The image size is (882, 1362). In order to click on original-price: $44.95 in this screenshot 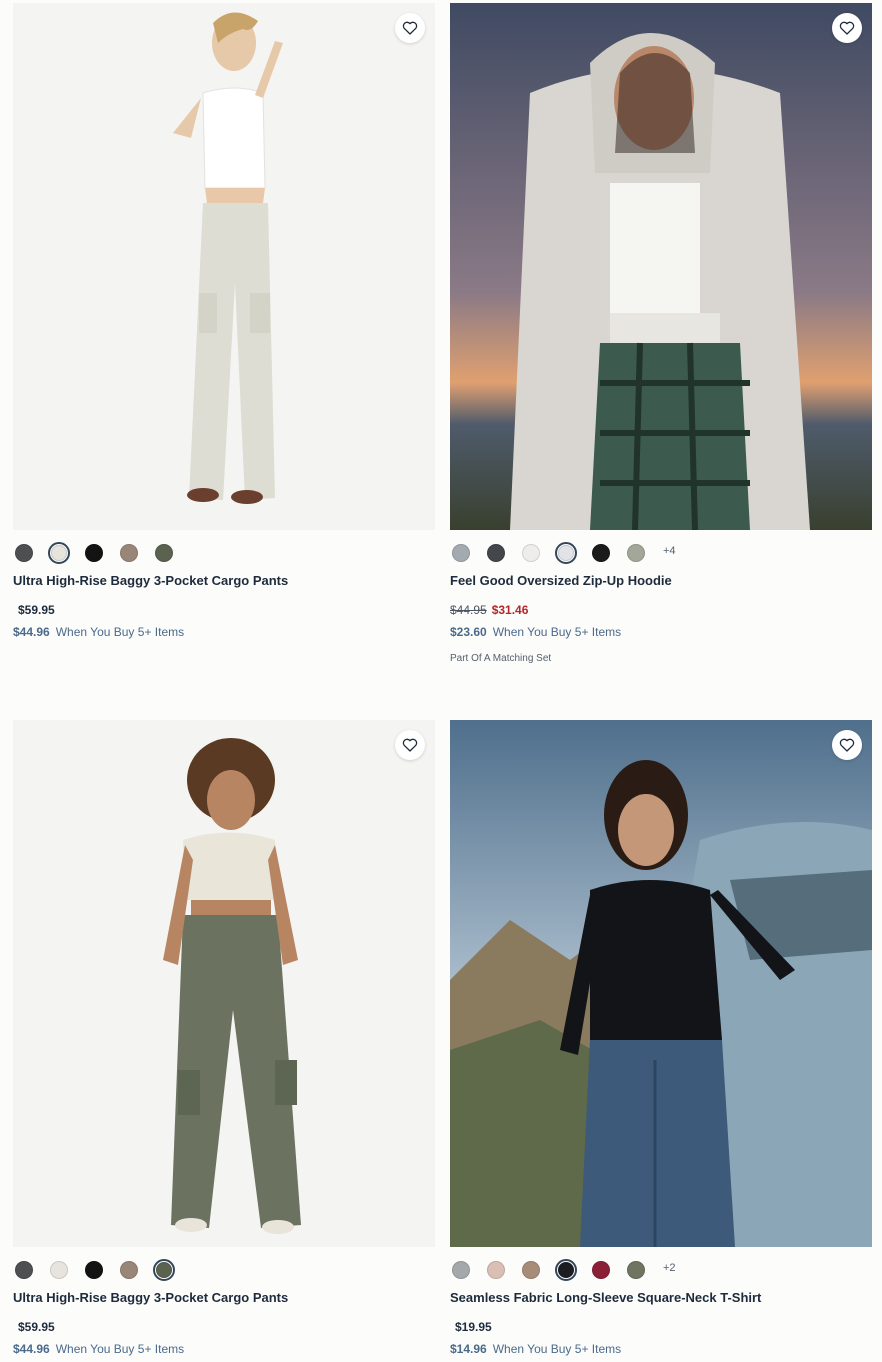, I will do `click(468, 610)`.